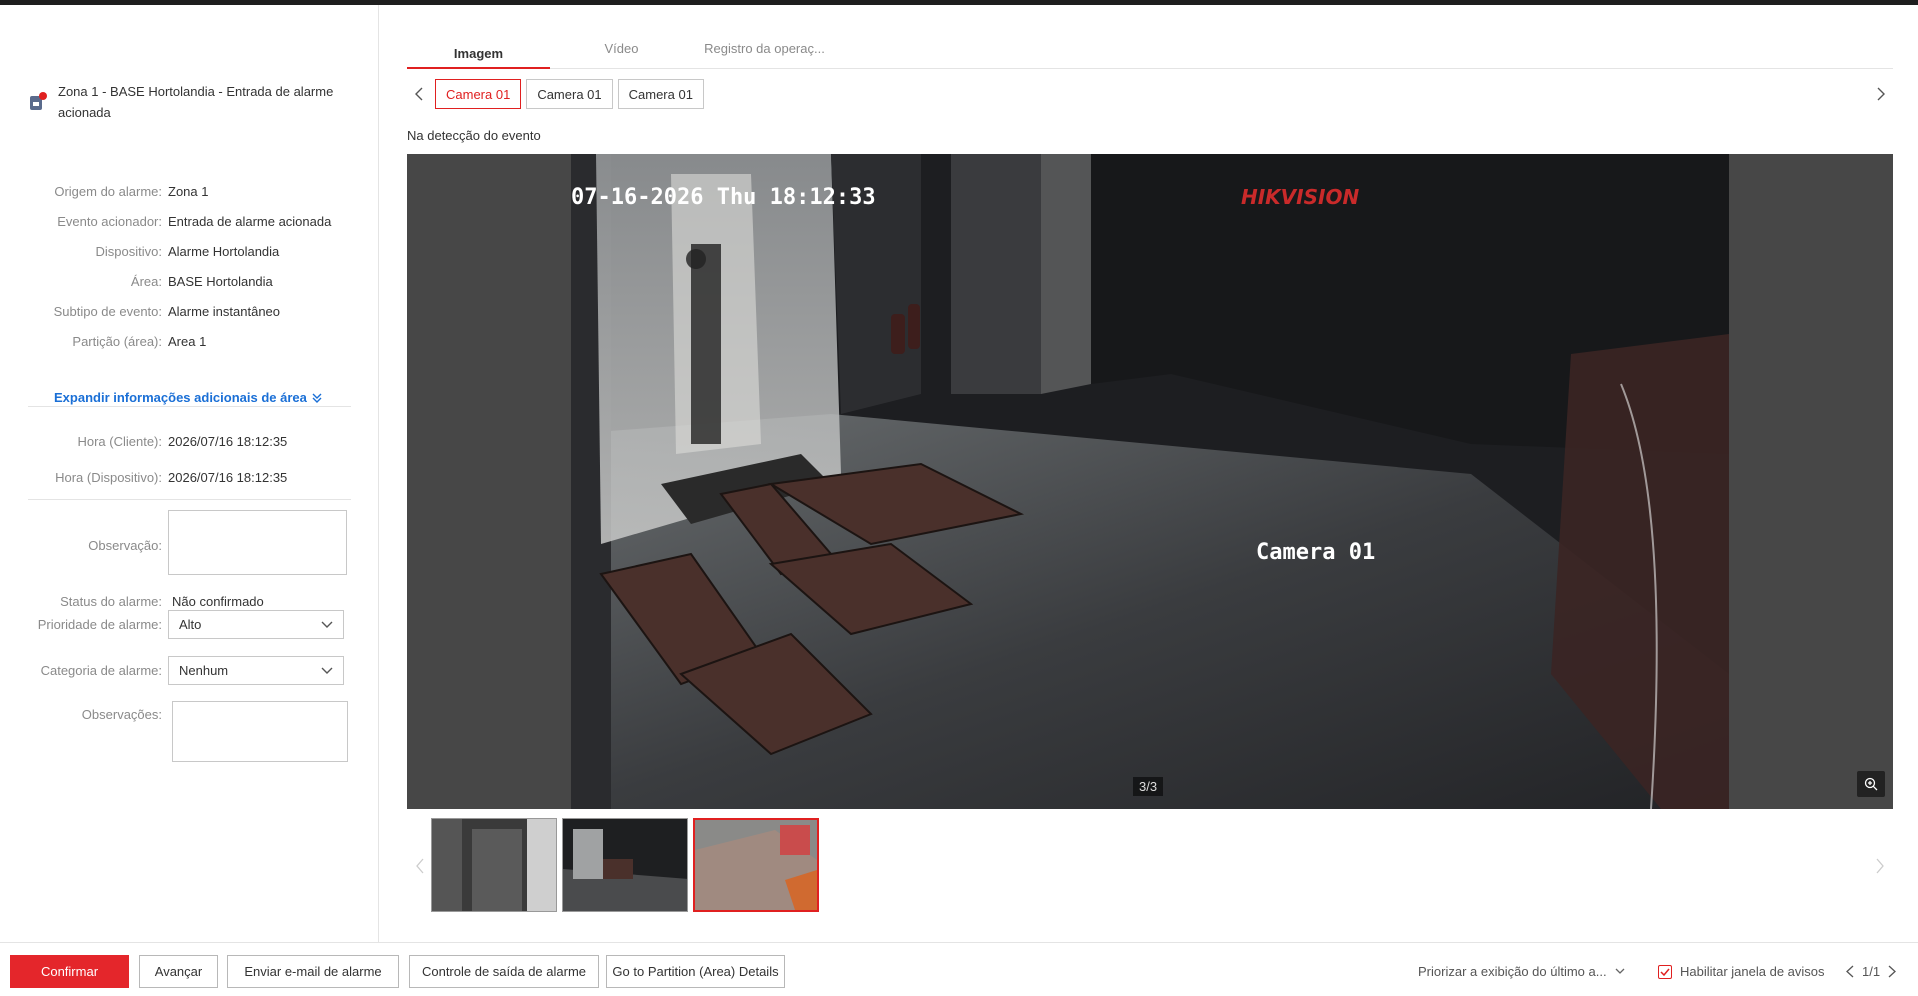 The image size is (1918, 996). I want to click on zoom-in-button, so click(1871, 784).